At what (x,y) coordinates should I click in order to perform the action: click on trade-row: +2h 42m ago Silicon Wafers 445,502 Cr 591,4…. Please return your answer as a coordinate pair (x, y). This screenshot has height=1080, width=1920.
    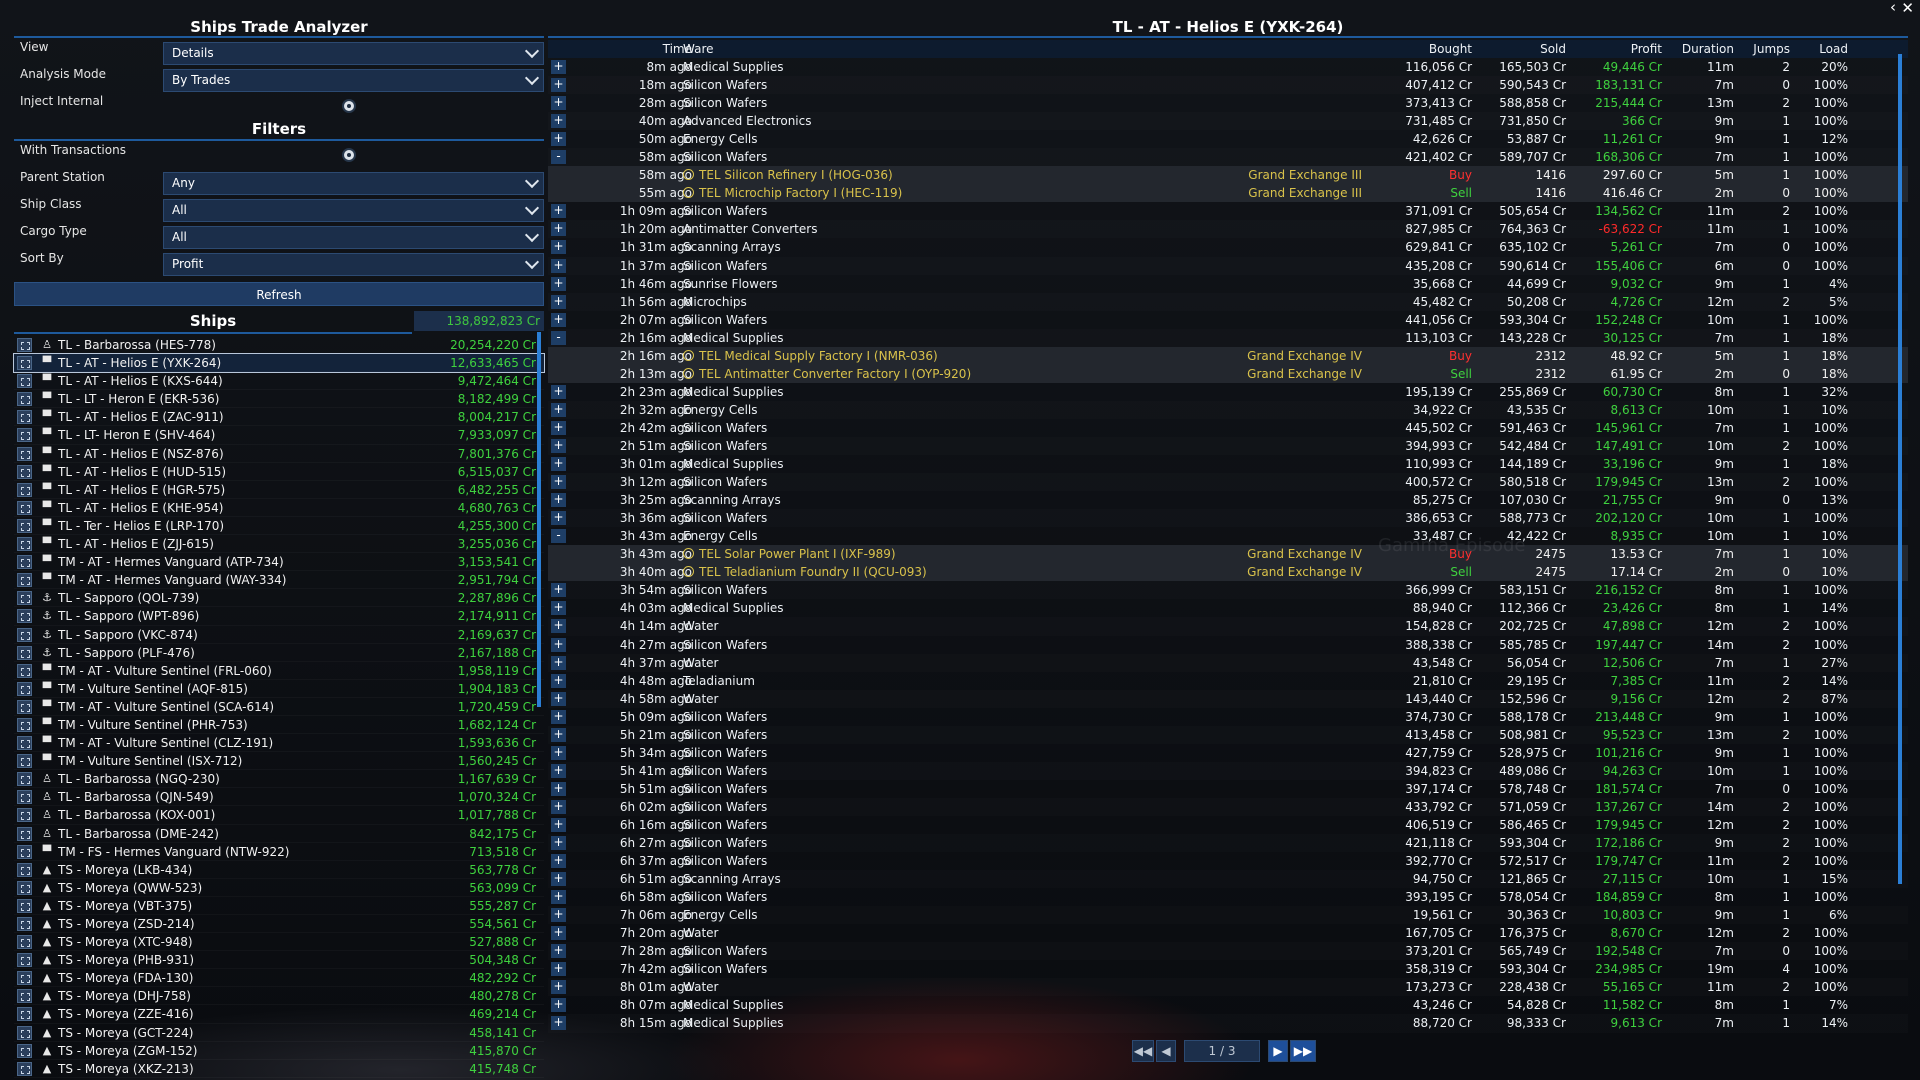
    Looking at the image, I should click on (1228, 428).